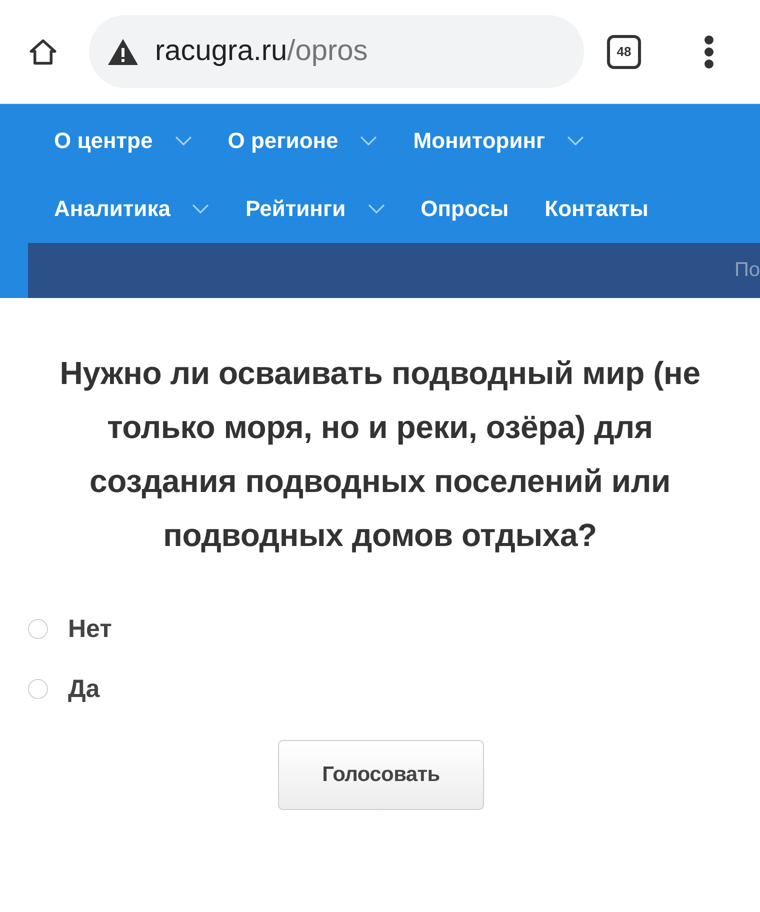 This screenshot has width=760, height=912. Describe the element at coordinates (303, 141) in the screenshot. I see `nav-item: О регионе` at that location.